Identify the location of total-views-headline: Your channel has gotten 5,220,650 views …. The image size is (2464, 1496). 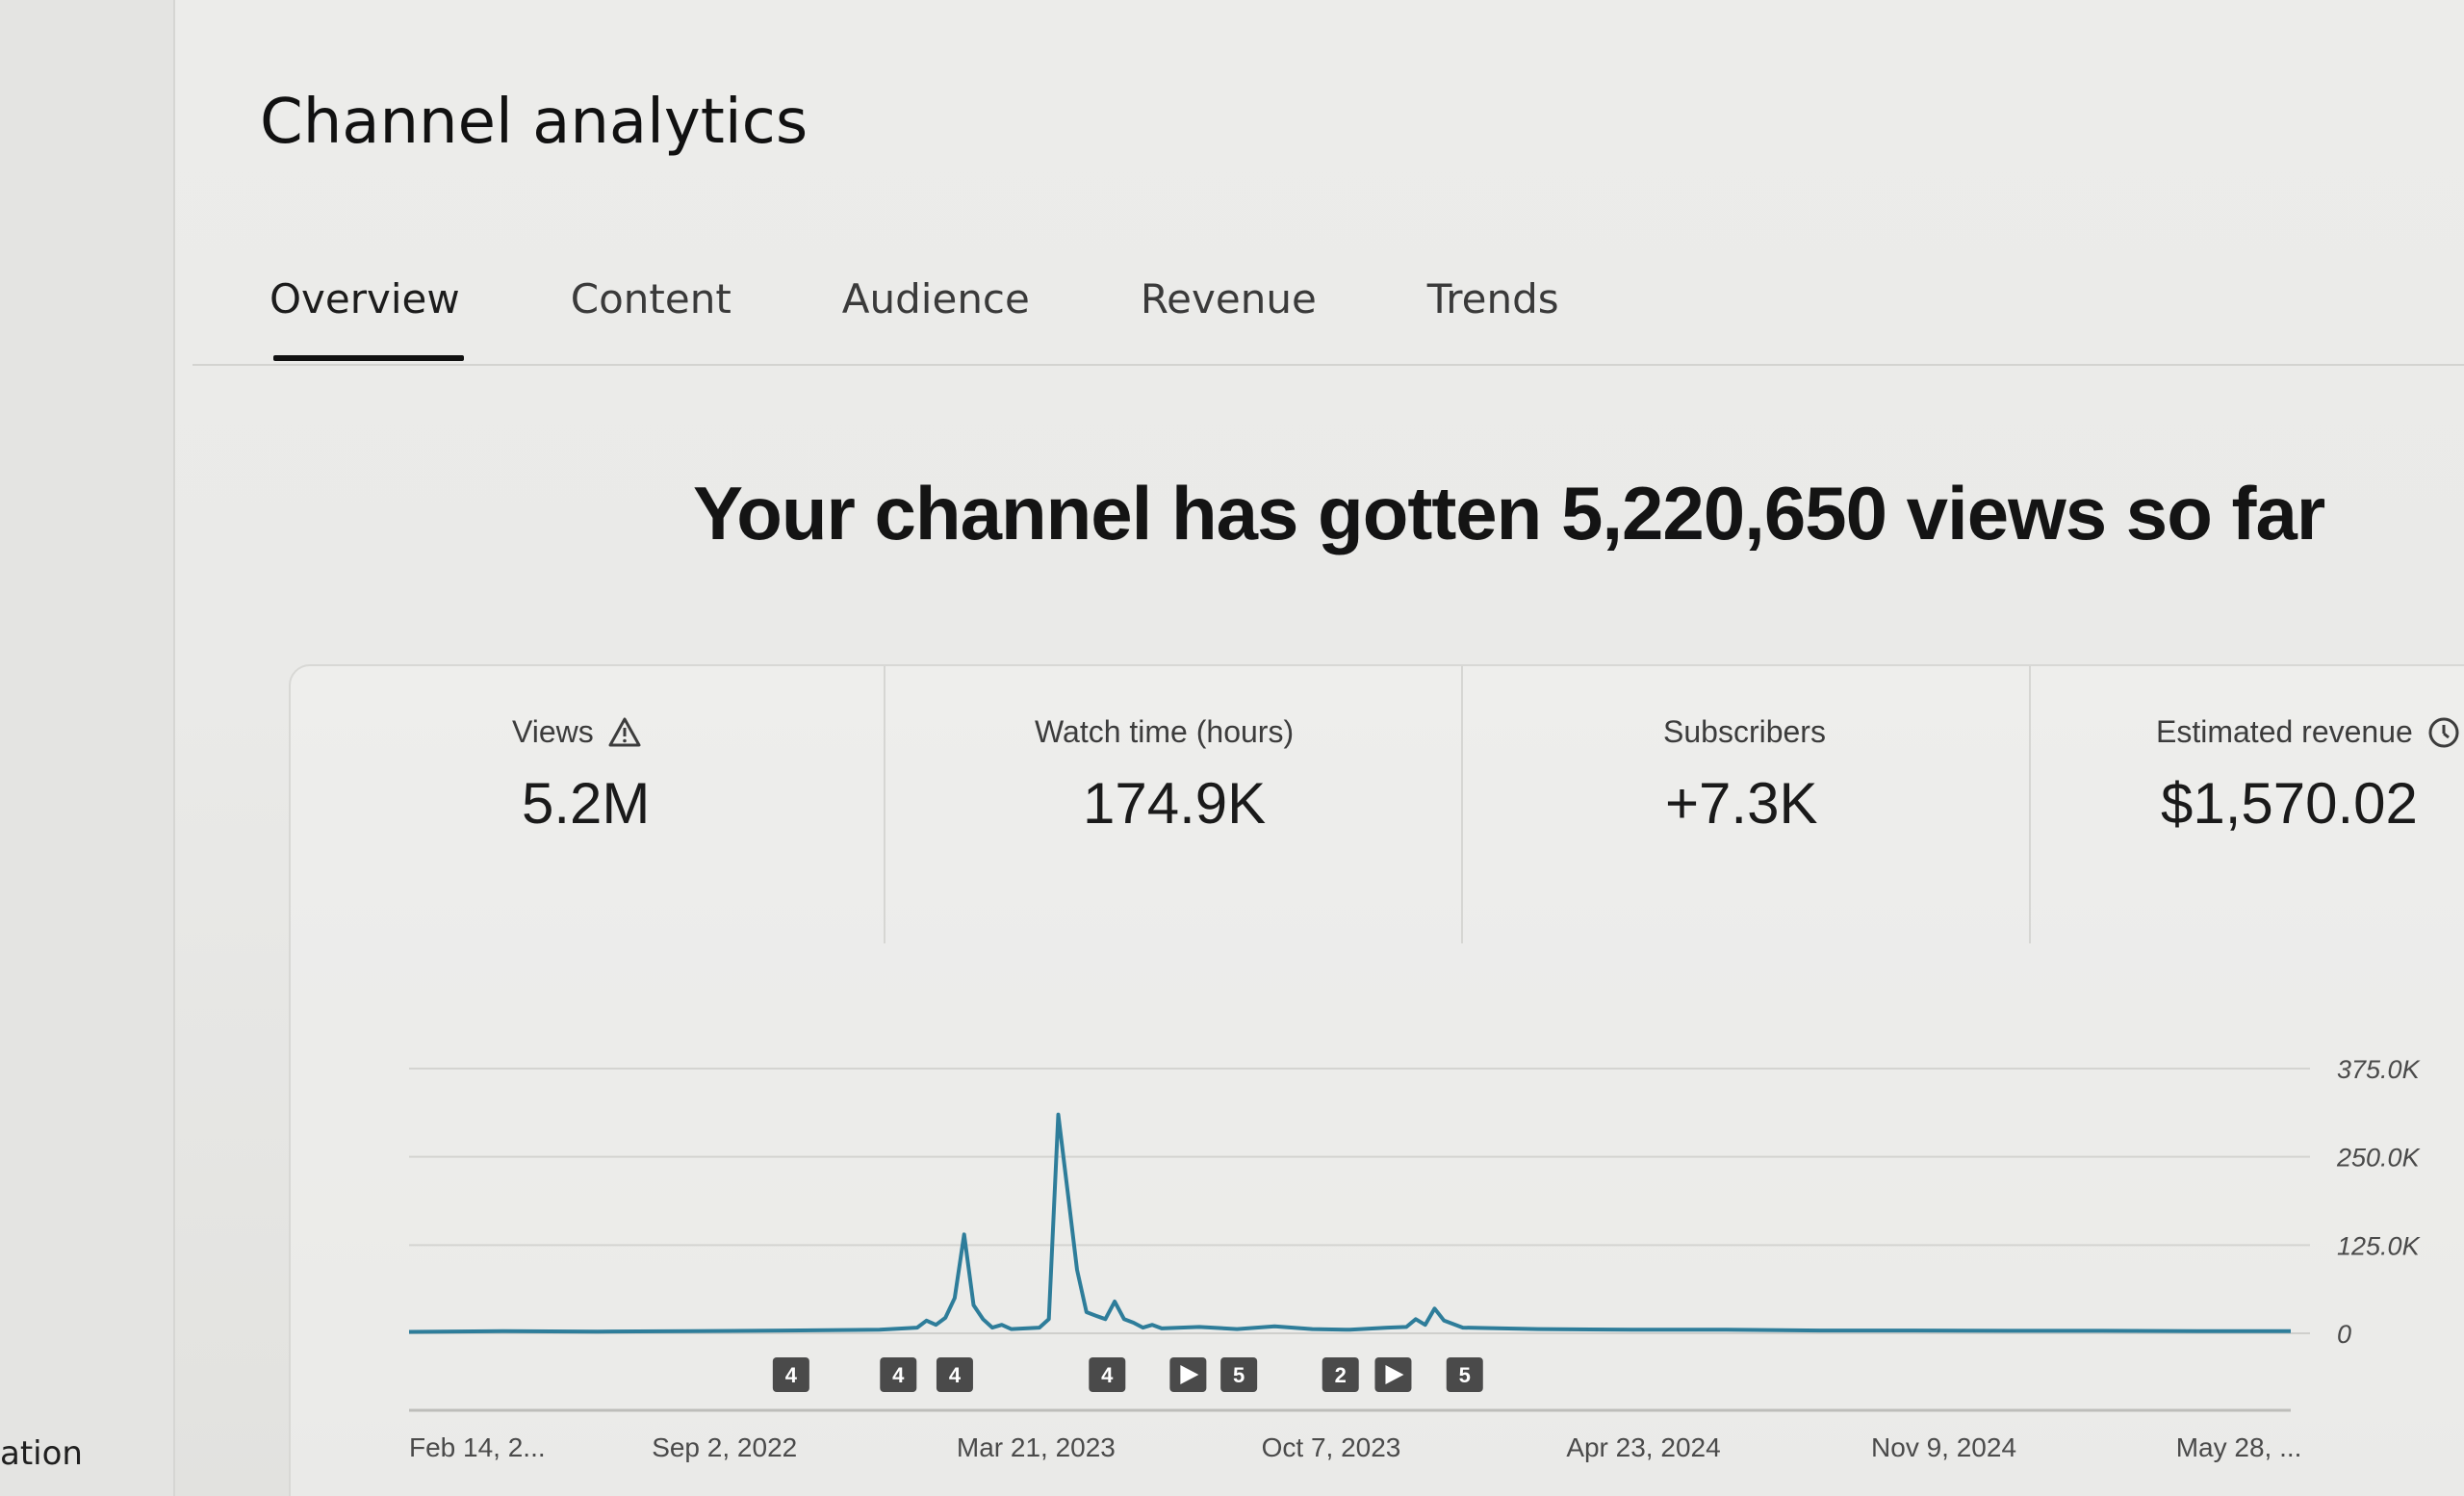
(1509, 513).